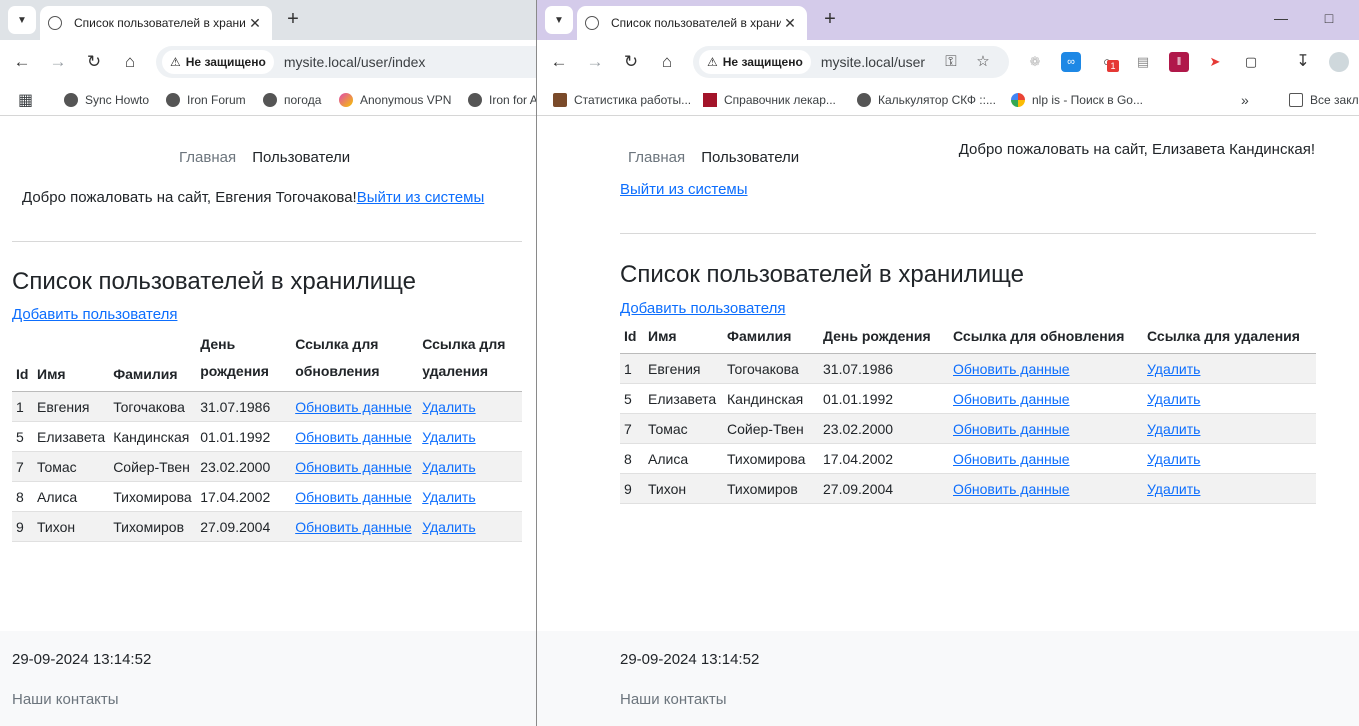 The image size is (1359, 726). Describe the element at coordinates (873, 62) in the screenshot. I see `url-text: mysite.local/user` at that location.